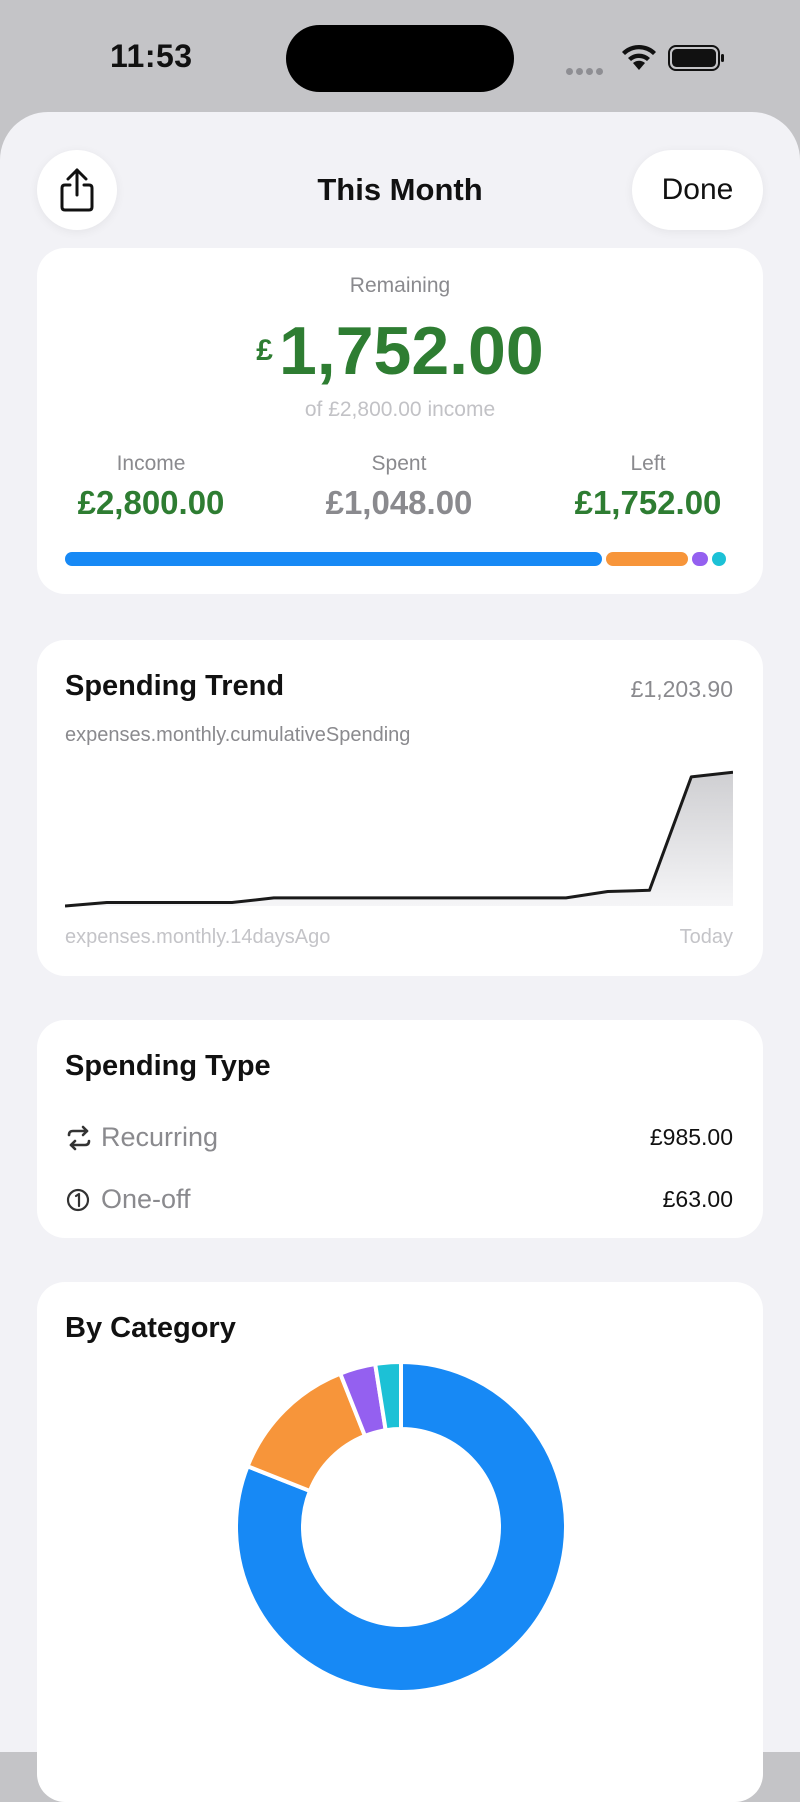 Image resolution: width=800 pixels, height=1802 pixels. Describe the element at coordinates (399, 1138) in the screenshot. I see `spending-type-row-recurring: Recurring £985.00` at that location.